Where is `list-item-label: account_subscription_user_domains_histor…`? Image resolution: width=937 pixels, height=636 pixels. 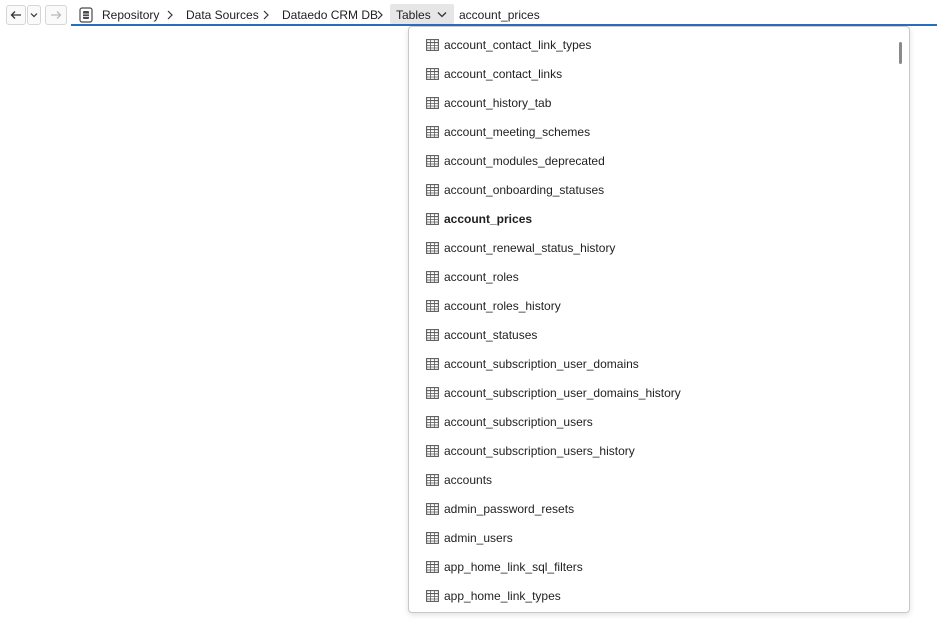
list-item-label: account_subscription_user_domains_histor… is located at coordinates (562, 393).